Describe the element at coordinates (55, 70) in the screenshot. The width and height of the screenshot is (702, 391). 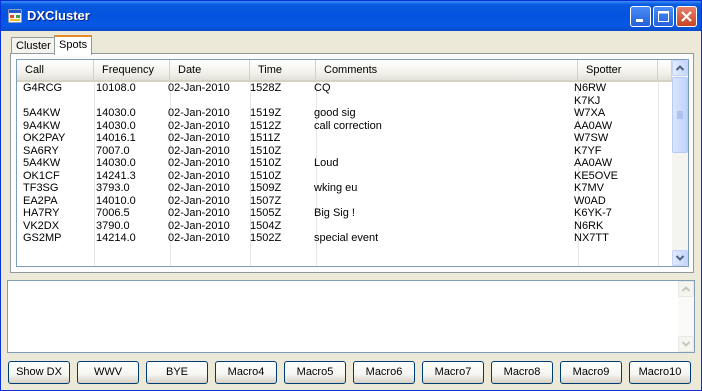
I see `column-header-call: Call` at that location.